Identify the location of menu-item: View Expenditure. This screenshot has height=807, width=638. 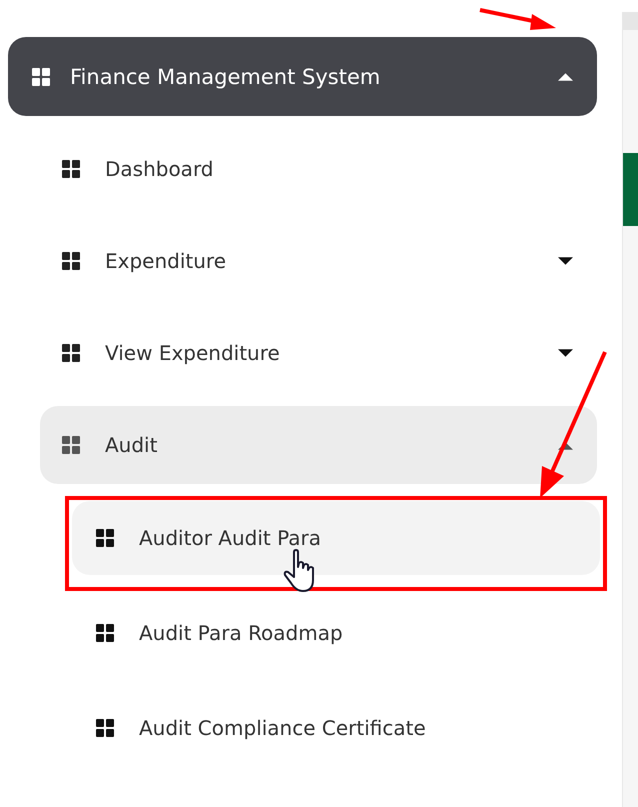
(318, 353).